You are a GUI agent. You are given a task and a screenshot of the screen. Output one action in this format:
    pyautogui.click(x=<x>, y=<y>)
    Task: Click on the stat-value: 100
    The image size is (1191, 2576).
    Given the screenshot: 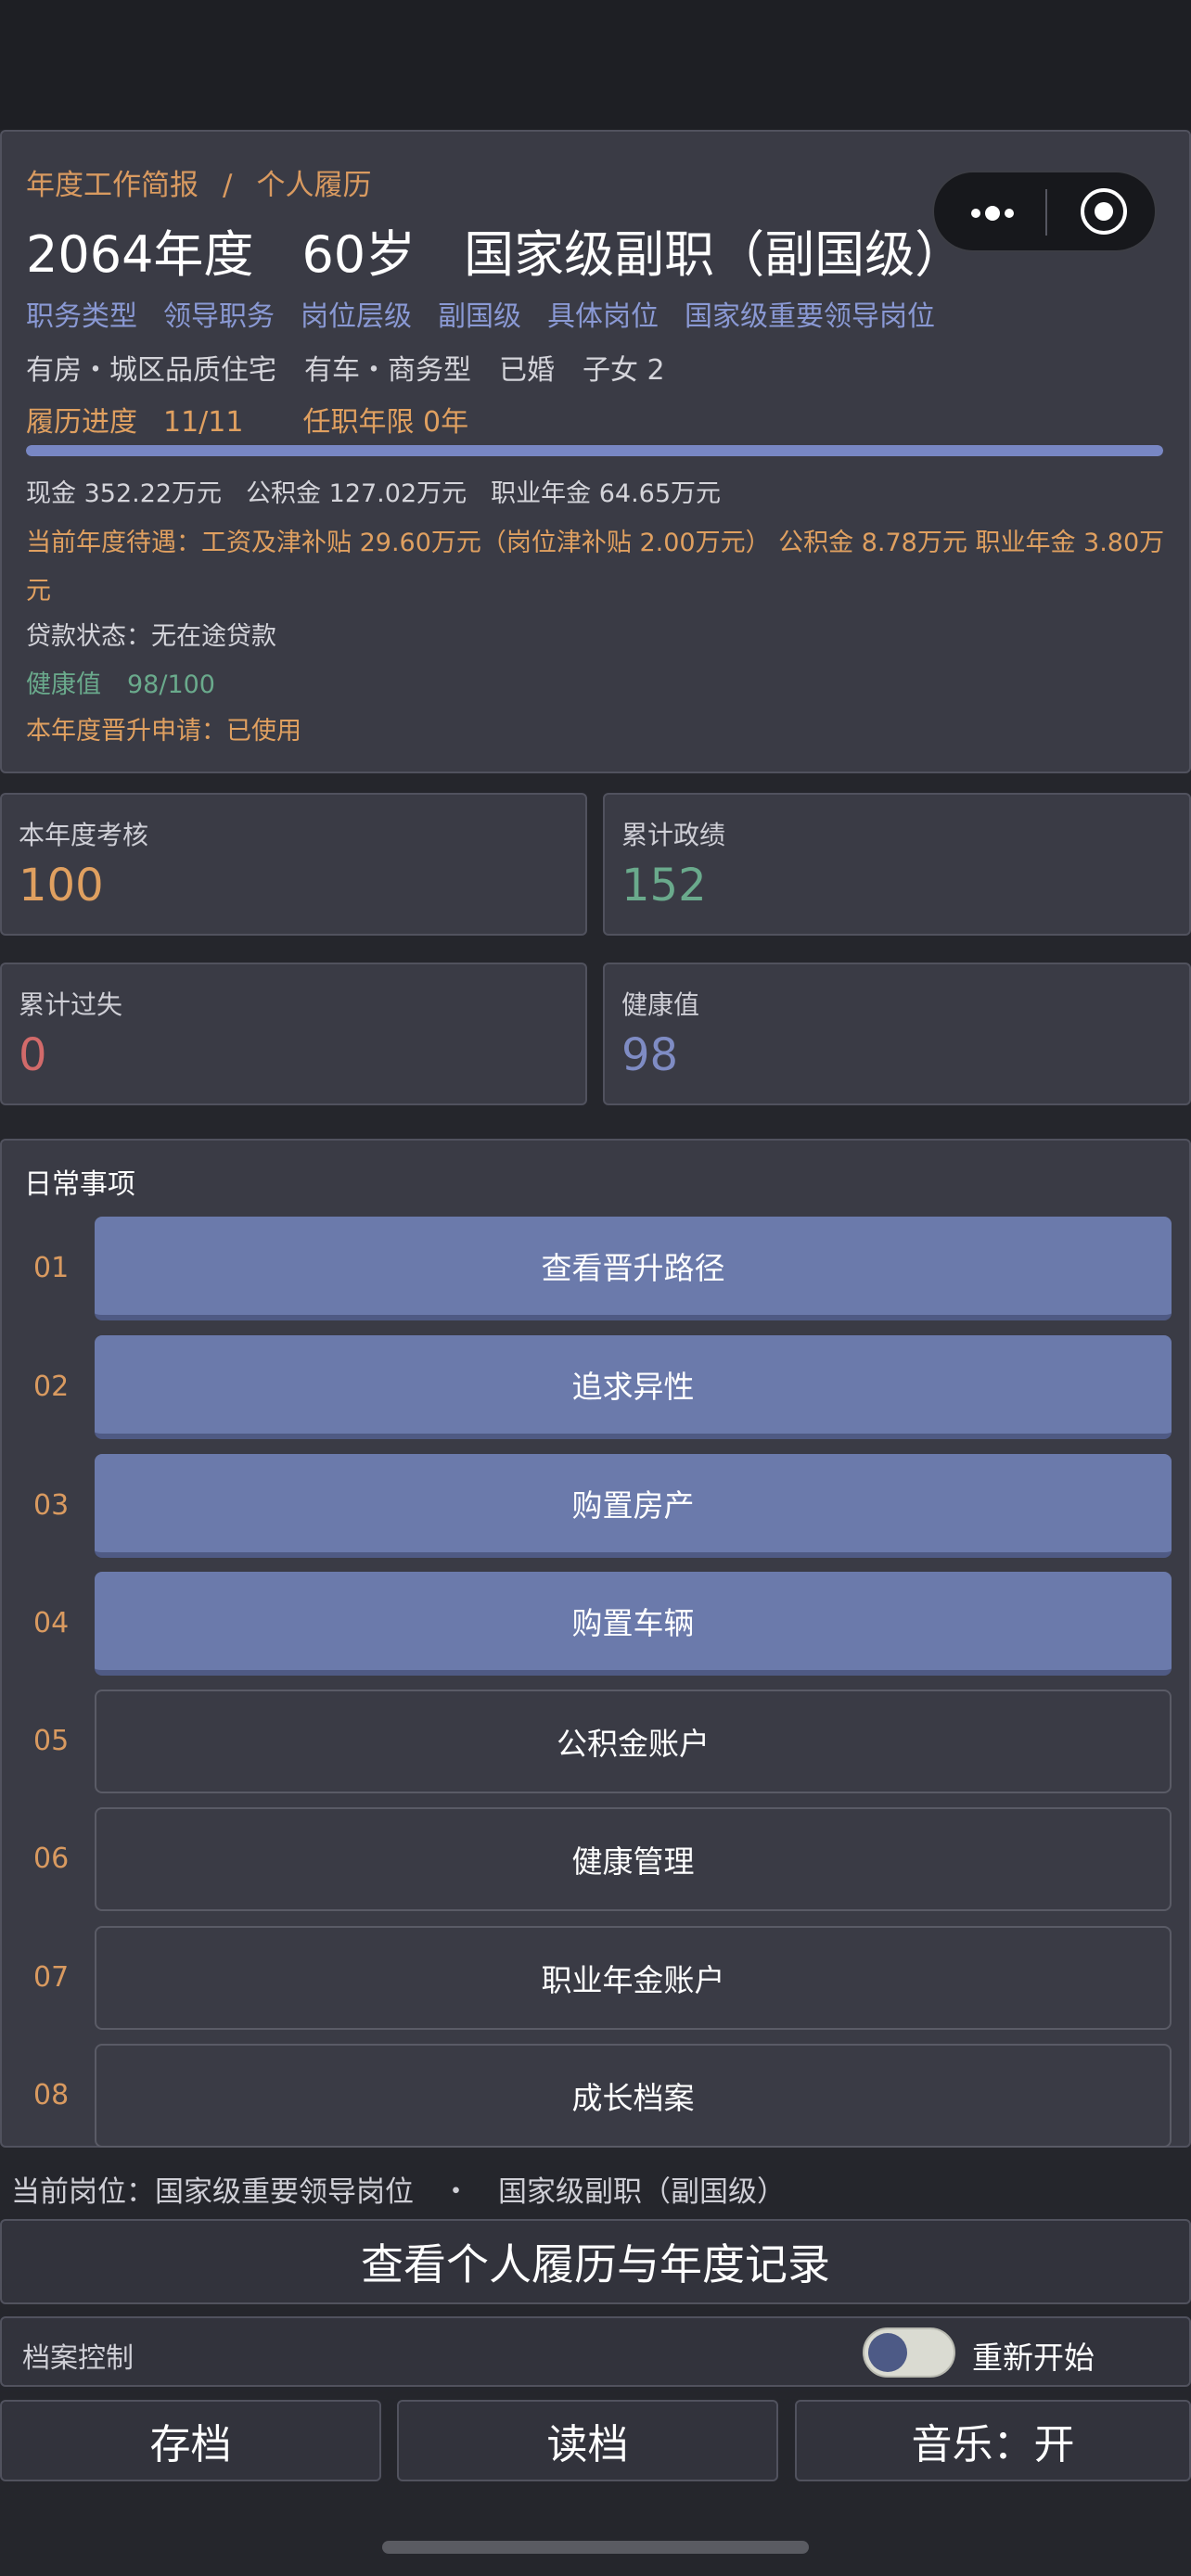 What is the action you would take?
    pyautogui.click(x=61, y=886)
    